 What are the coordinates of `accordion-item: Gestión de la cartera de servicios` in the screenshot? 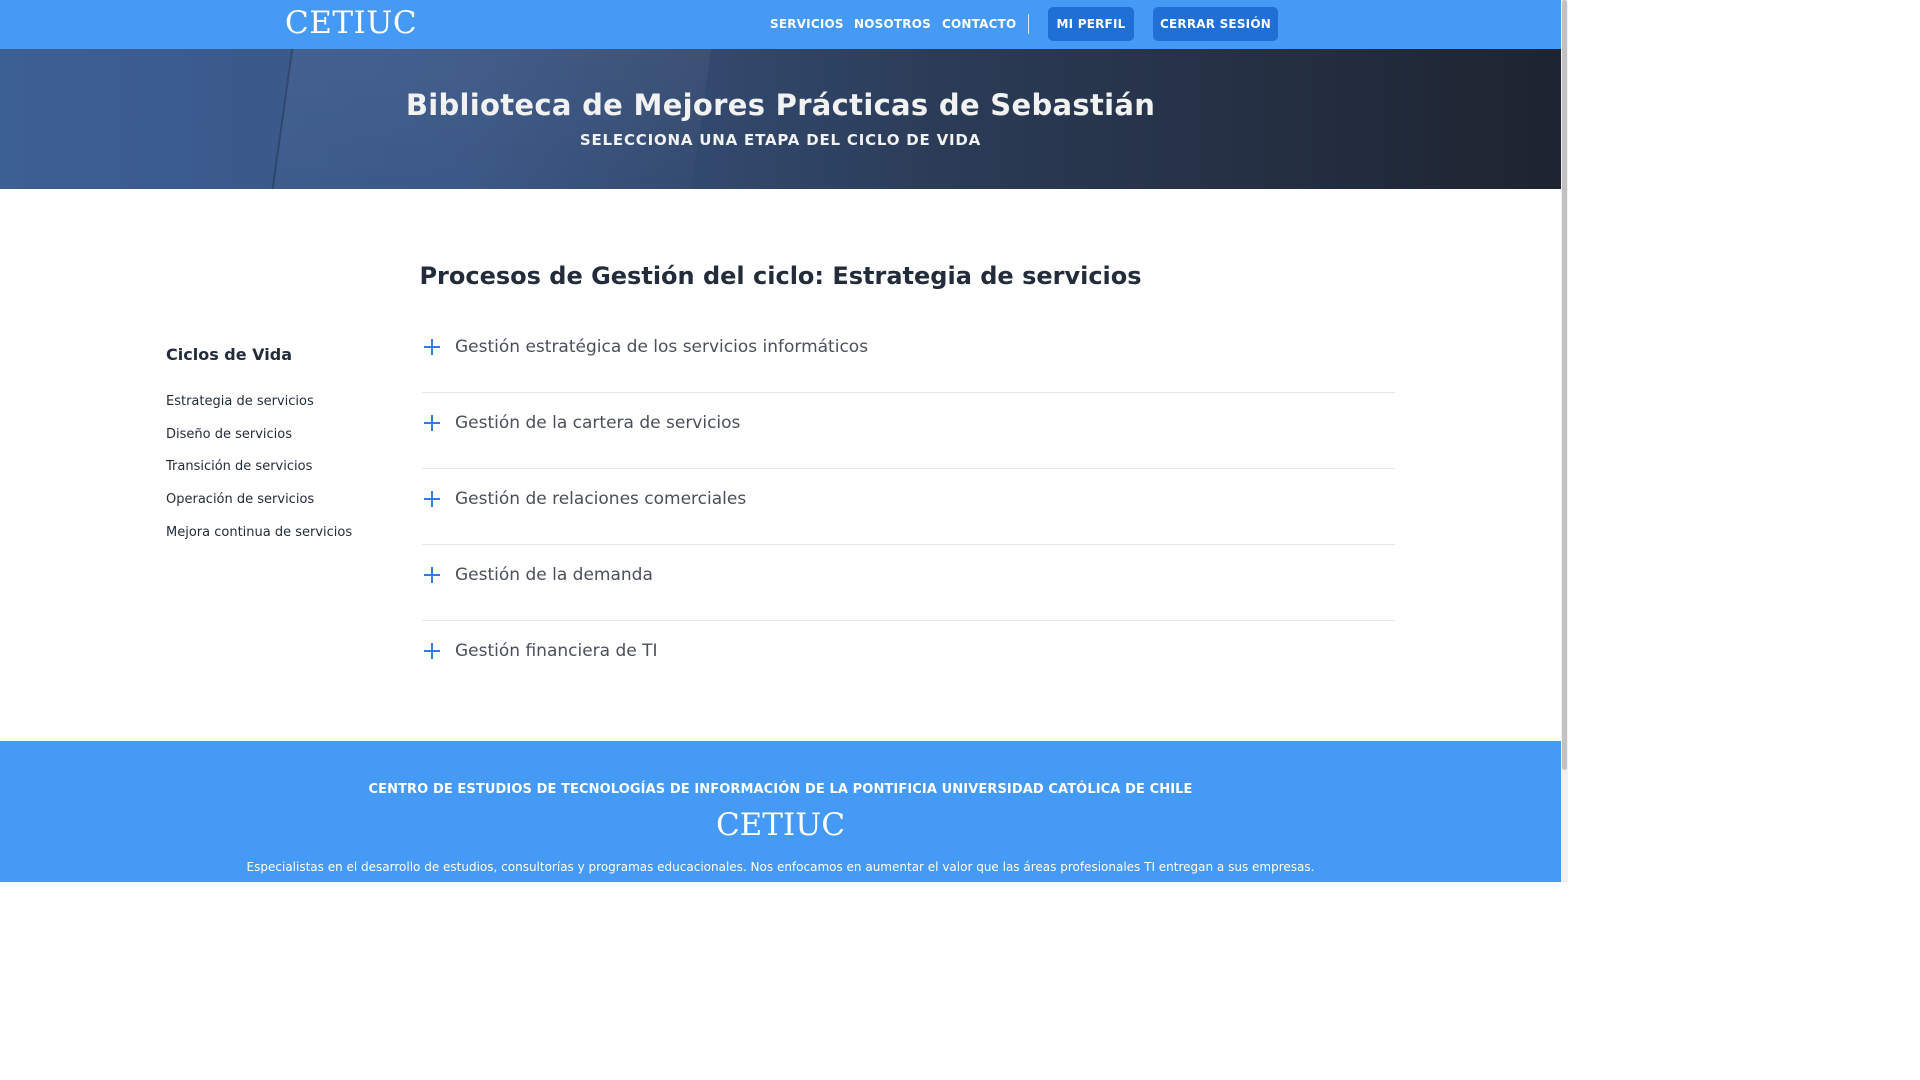 It's located at (908, 431).